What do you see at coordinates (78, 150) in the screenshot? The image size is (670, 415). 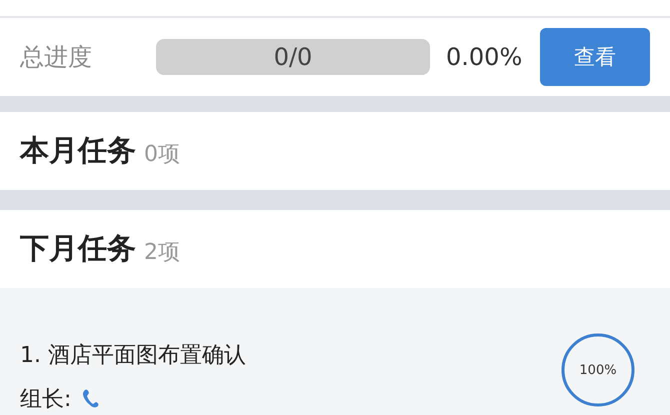 I see `section-title: 本月任务` at bounding box center [78, 150].